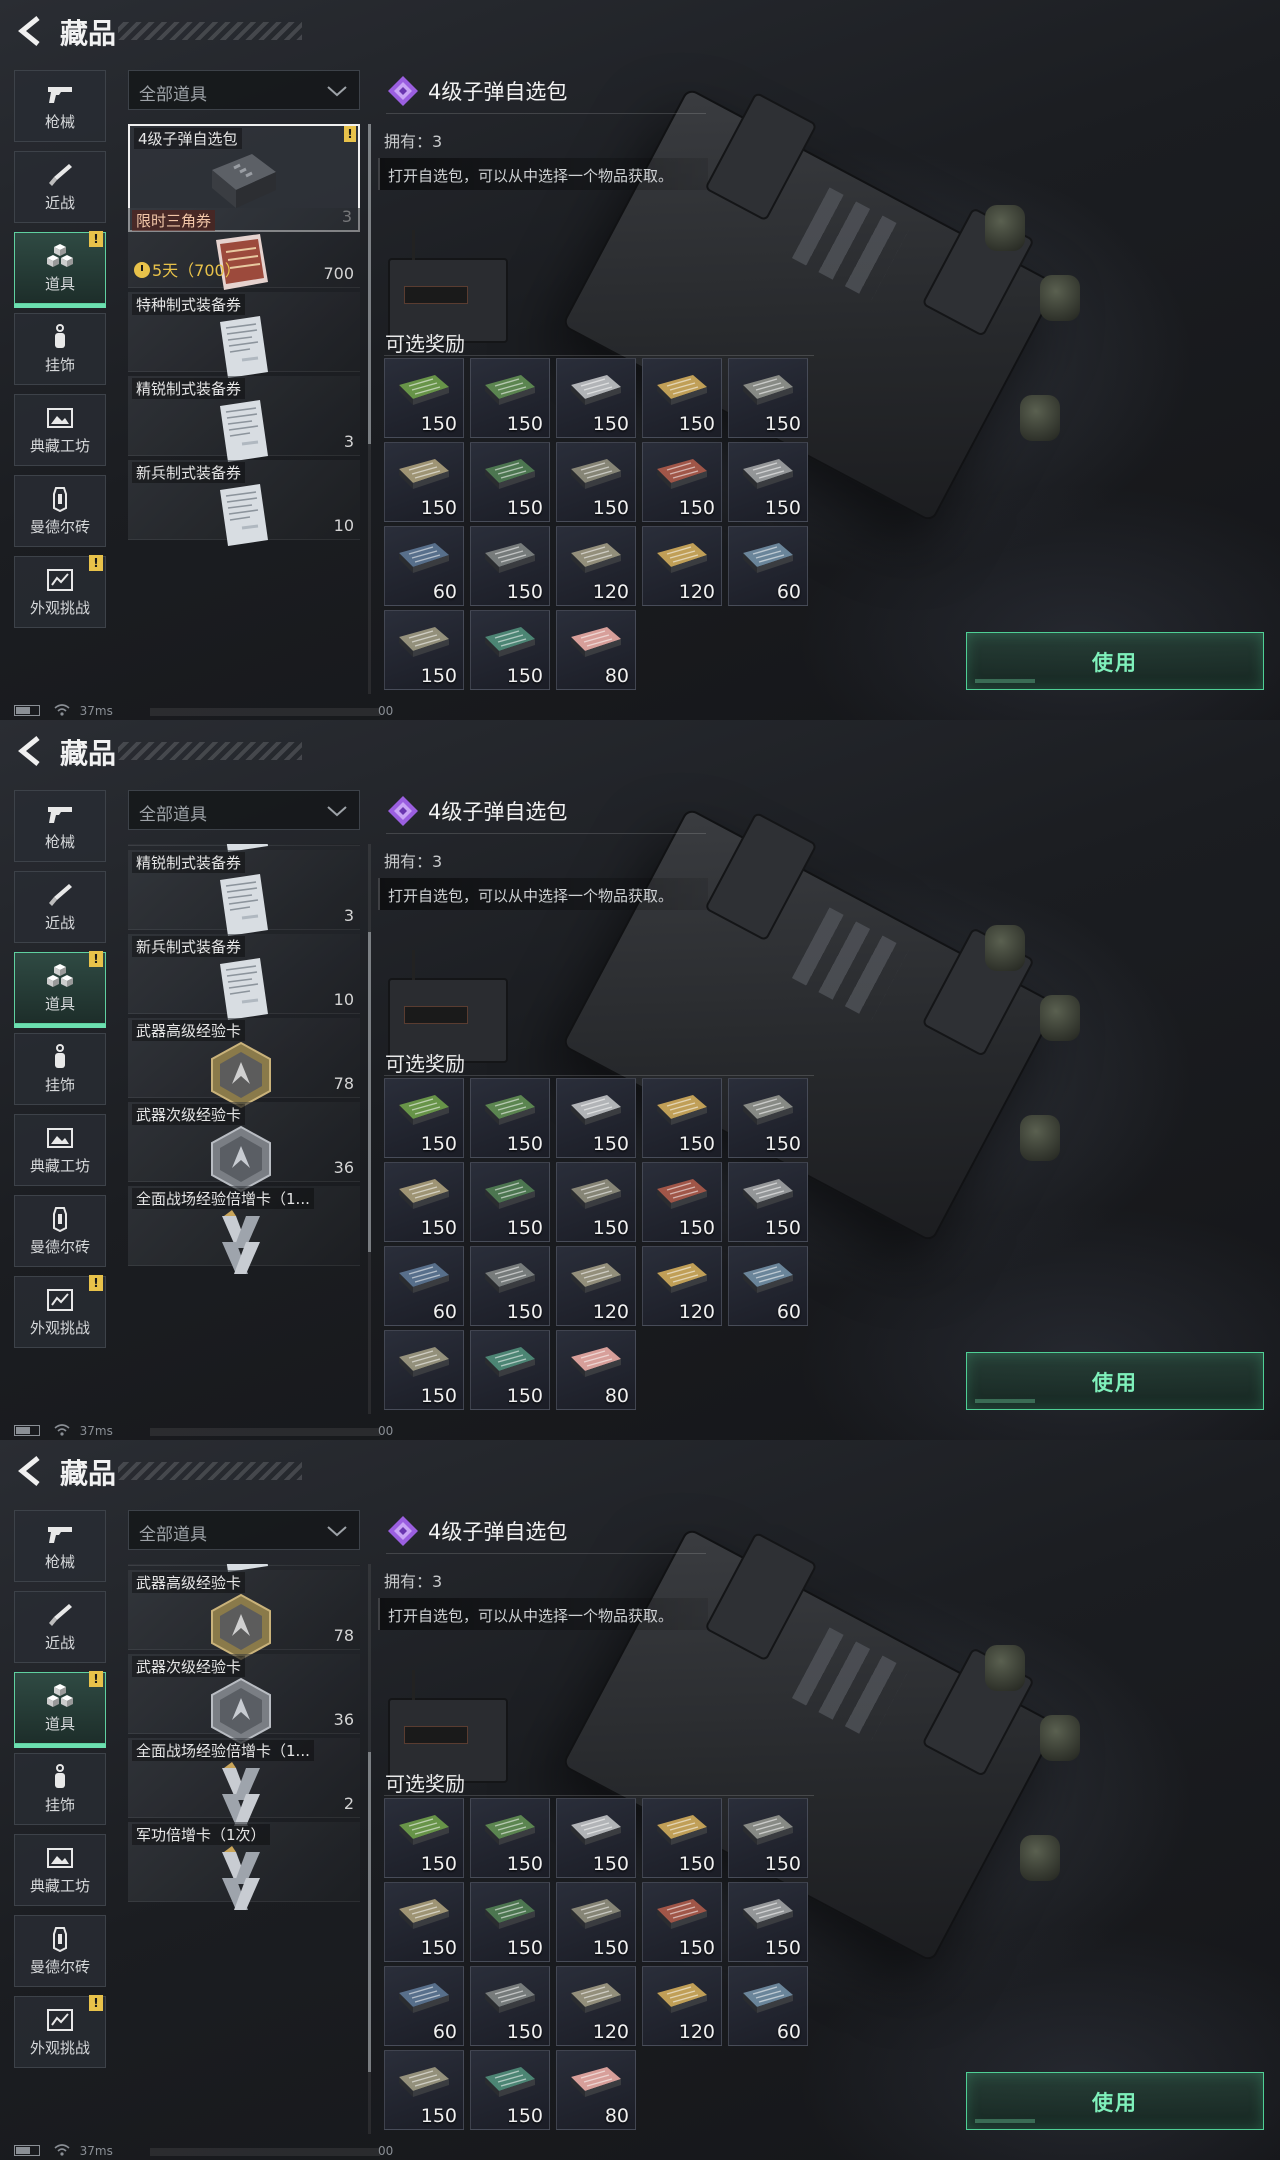 This screenshot has height=2160, width=1280. I want to click on list-item: 武器次级经验卡 36, so click(244, 1147).